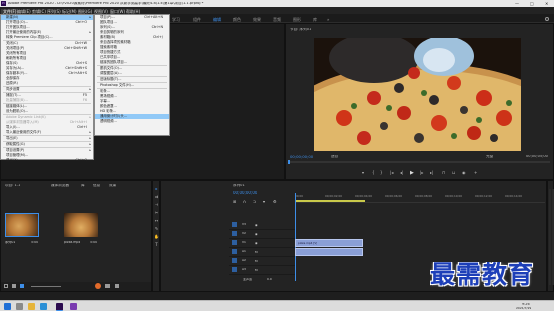 This screenshot has width=554, height=311. I want to click on app-taskbar-icon, so click(73, 306).